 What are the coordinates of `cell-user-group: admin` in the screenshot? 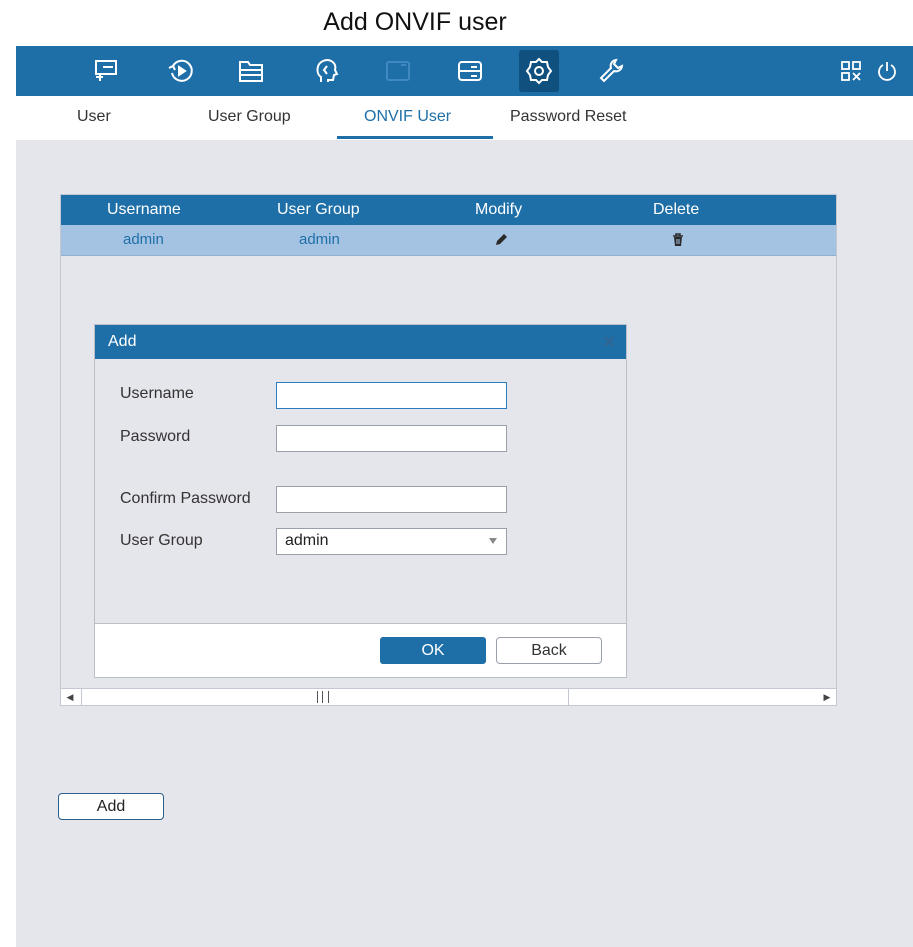 It's located at (319, 239).